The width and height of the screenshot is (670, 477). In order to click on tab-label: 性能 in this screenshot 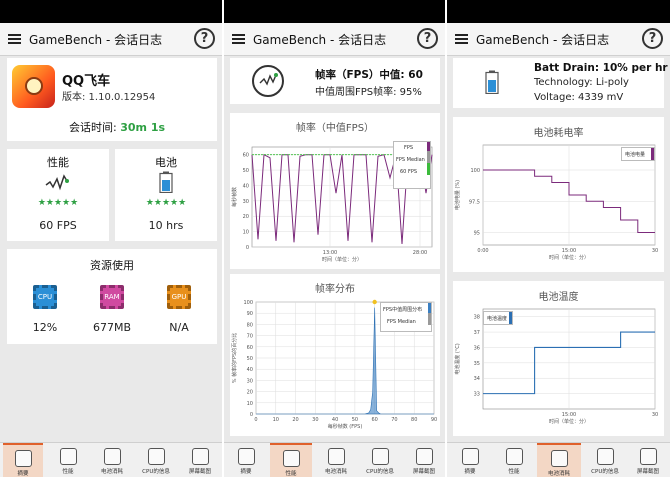, I will do `click(68, 472)`.